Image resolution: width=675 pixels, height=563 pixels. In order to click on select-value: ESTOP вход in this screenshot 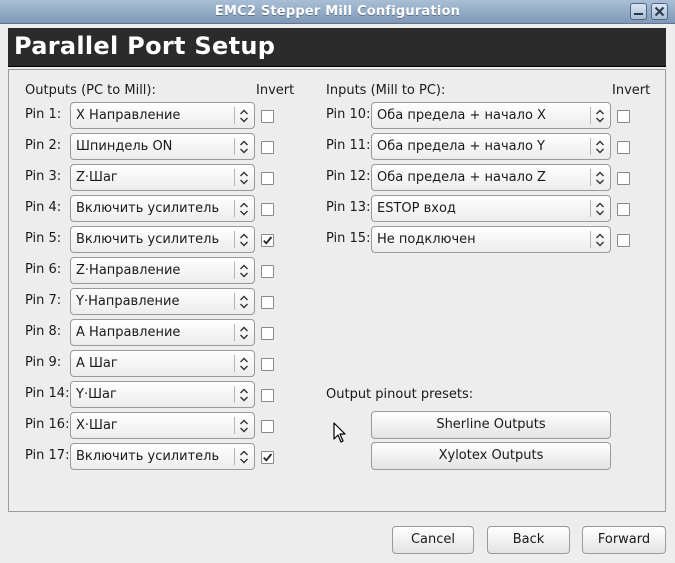, I will do `click(416, 208)`.